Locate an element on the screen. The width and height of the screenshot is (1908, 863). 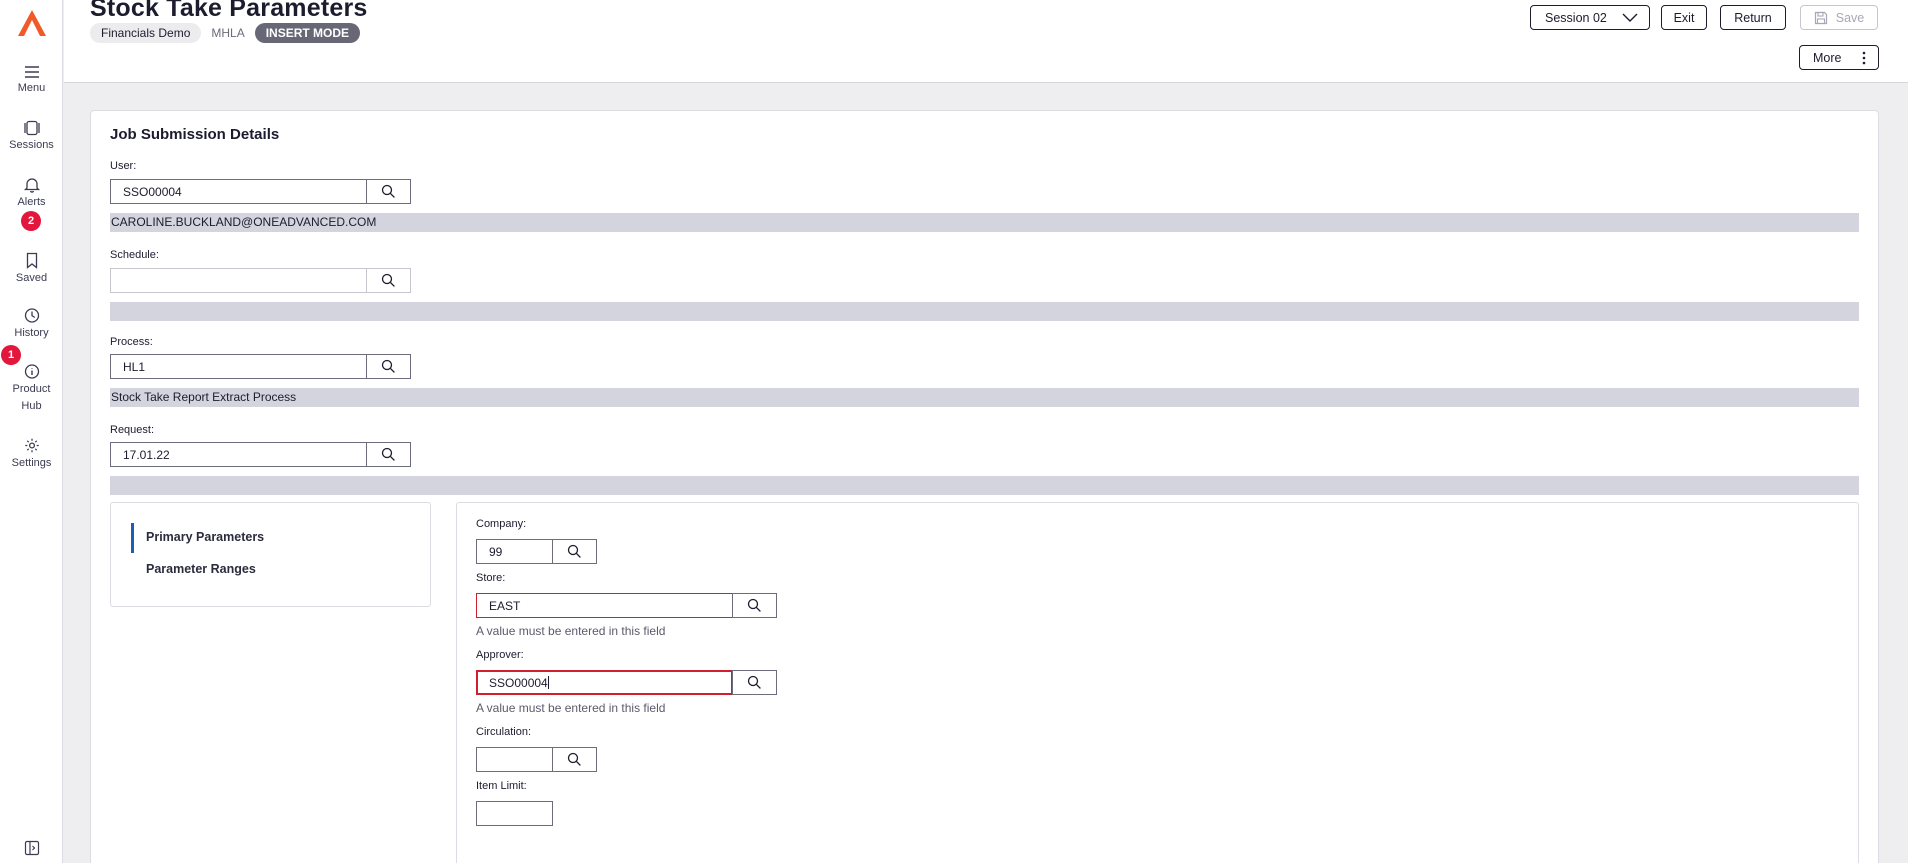
section-title: Job Submission Details is located at coordinates (195, 134).